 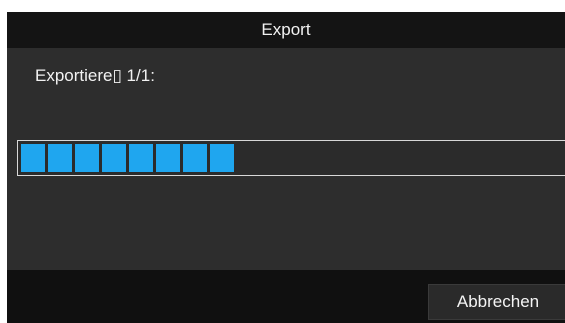 I want to click on export-progress-bar, so click(x=291, y=158).